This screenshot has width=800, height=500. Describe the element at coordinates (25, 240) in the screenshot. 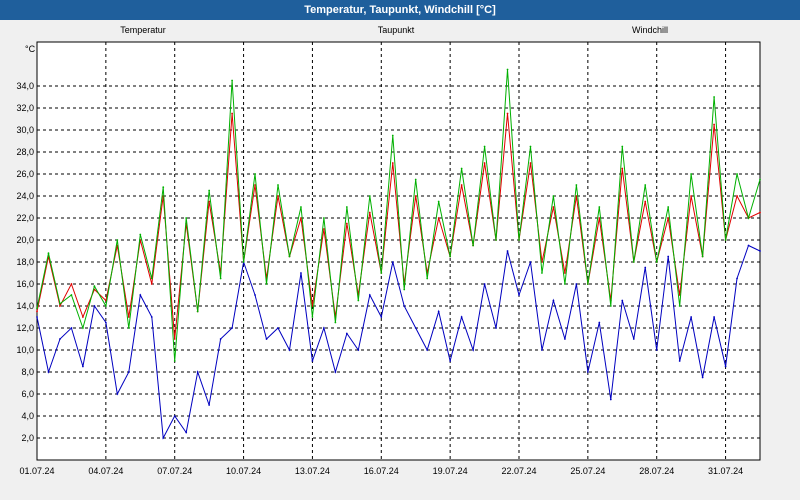

I see `y-tick-label: 20,0` at that location.